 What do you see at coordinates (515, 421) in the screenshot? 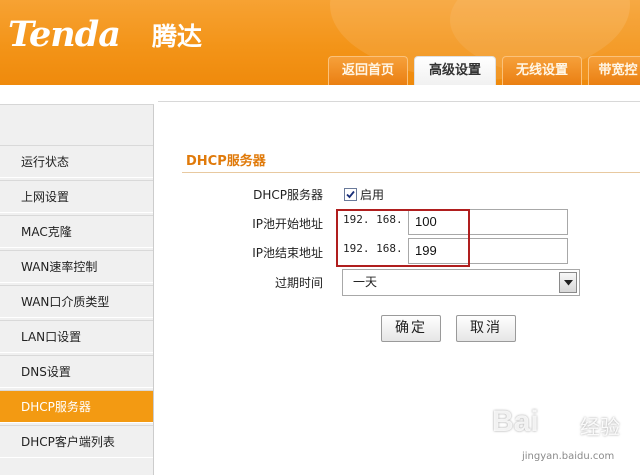
I see `watermark-brand: Bai` at bounding box center [515, 421].